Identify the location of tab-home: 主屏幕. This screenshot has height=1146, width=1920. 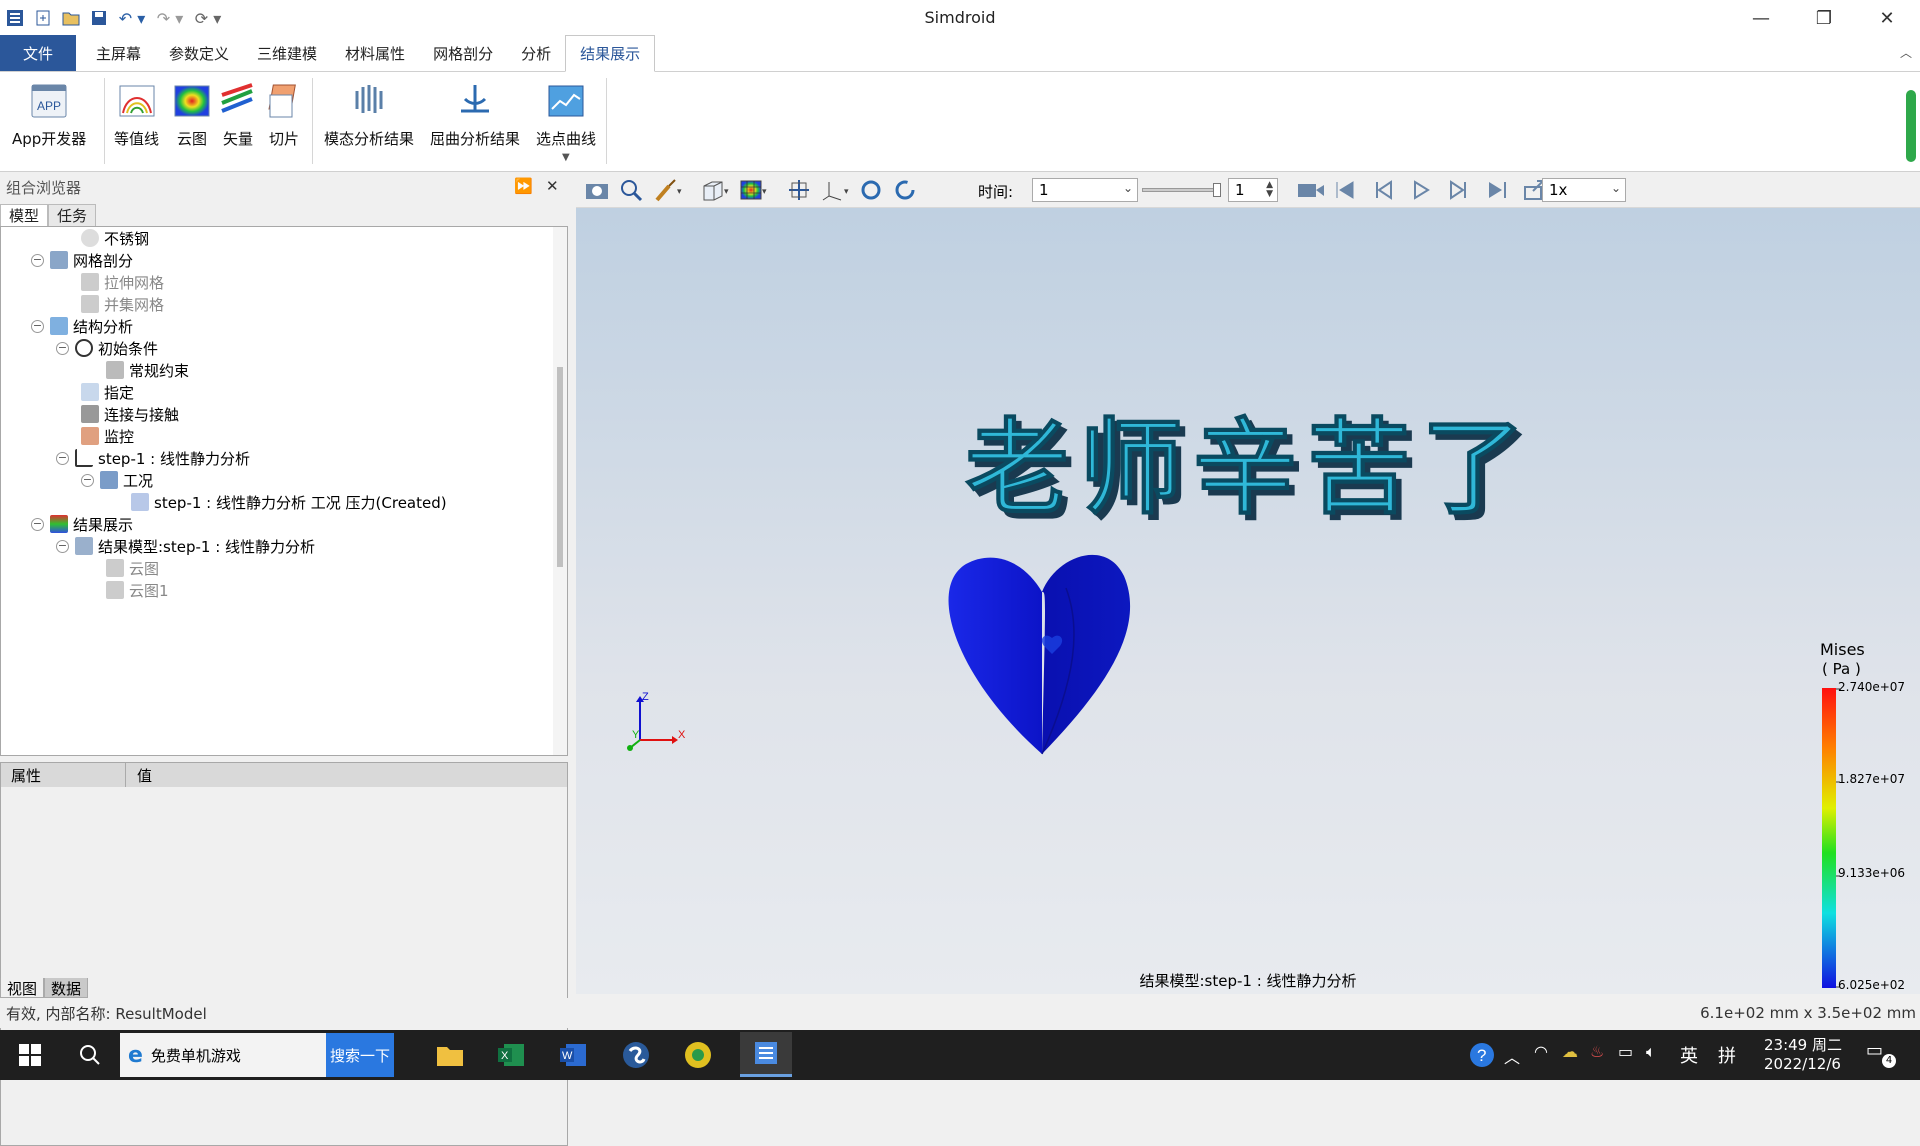
(118, 53).